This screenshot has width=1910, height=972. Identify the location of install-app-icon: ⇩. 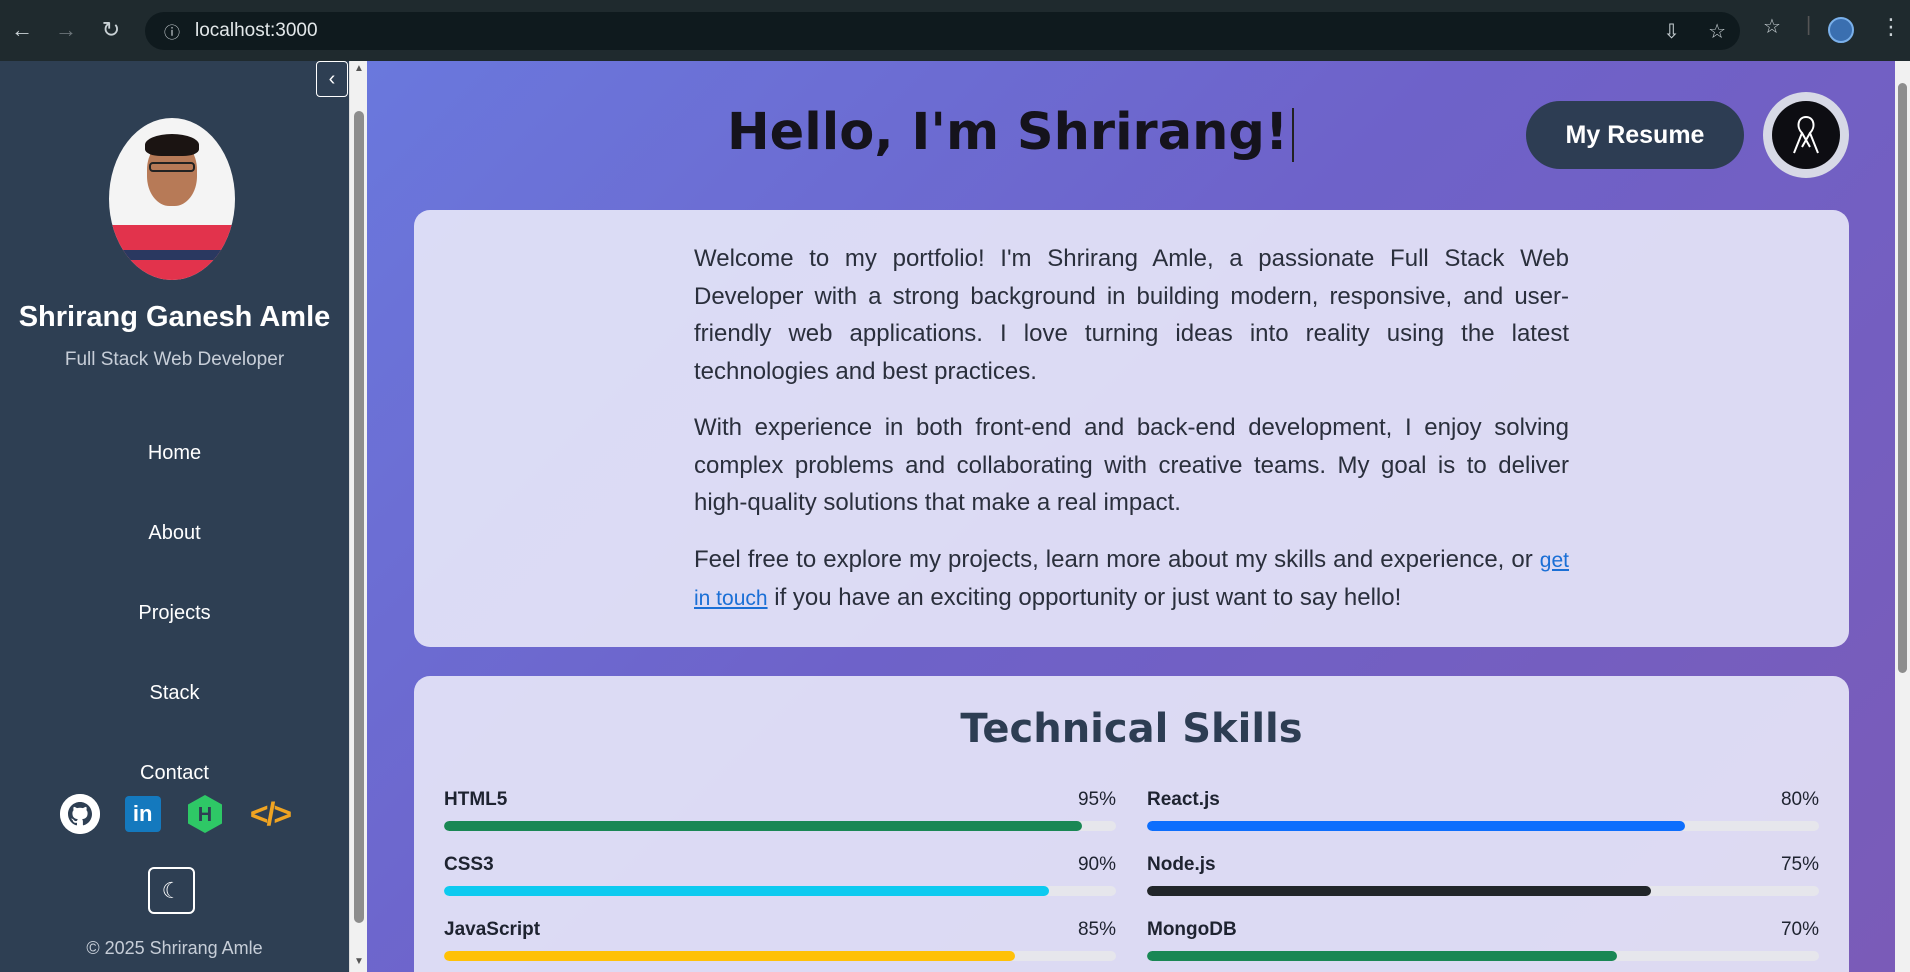
(1671, 31).